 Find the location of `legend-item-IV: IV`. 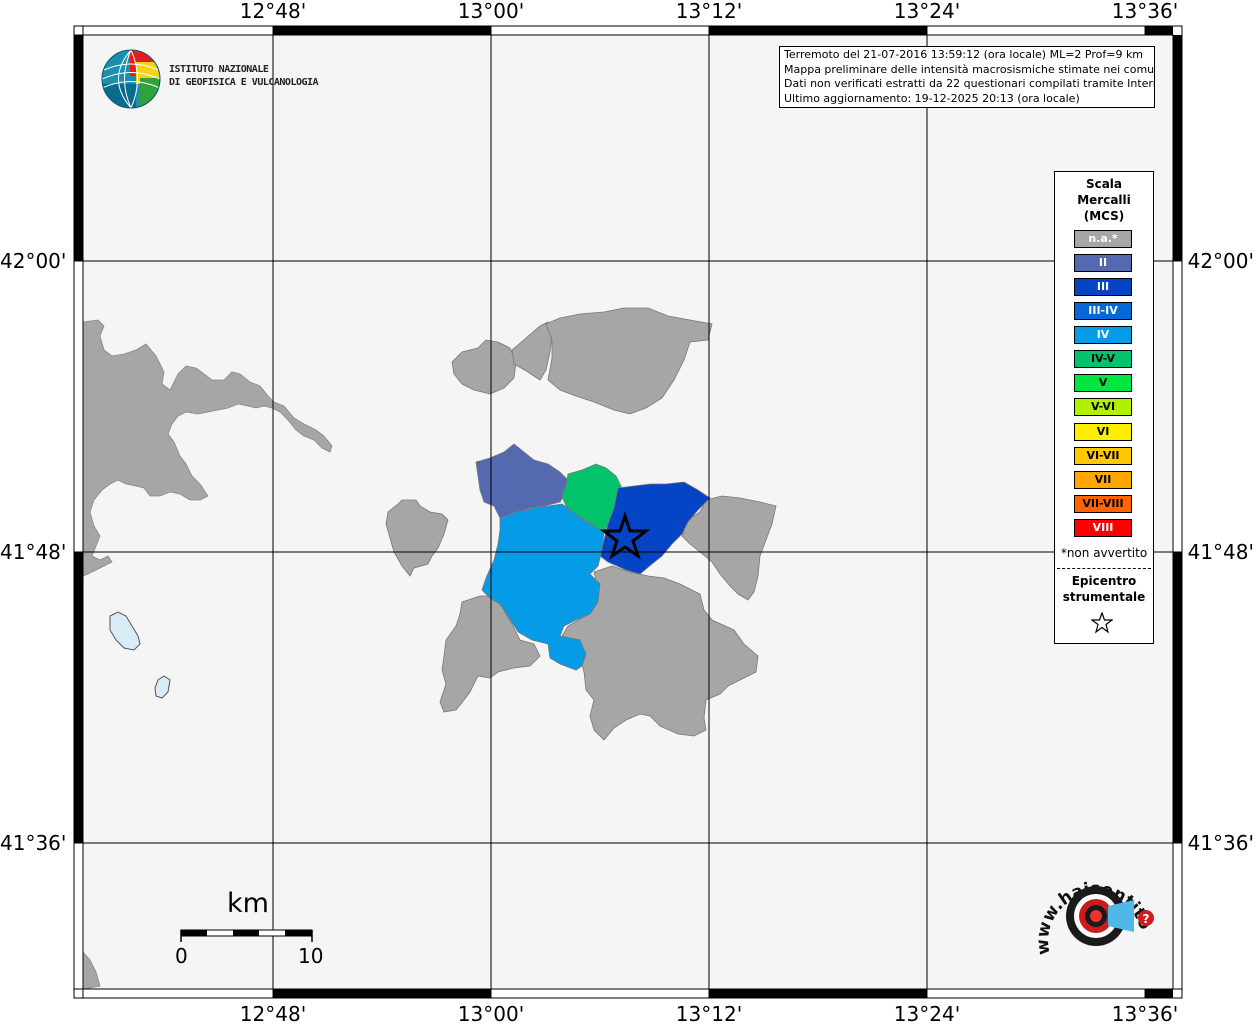

legend-item-IV: IV is located at coordinates (1103, 335).